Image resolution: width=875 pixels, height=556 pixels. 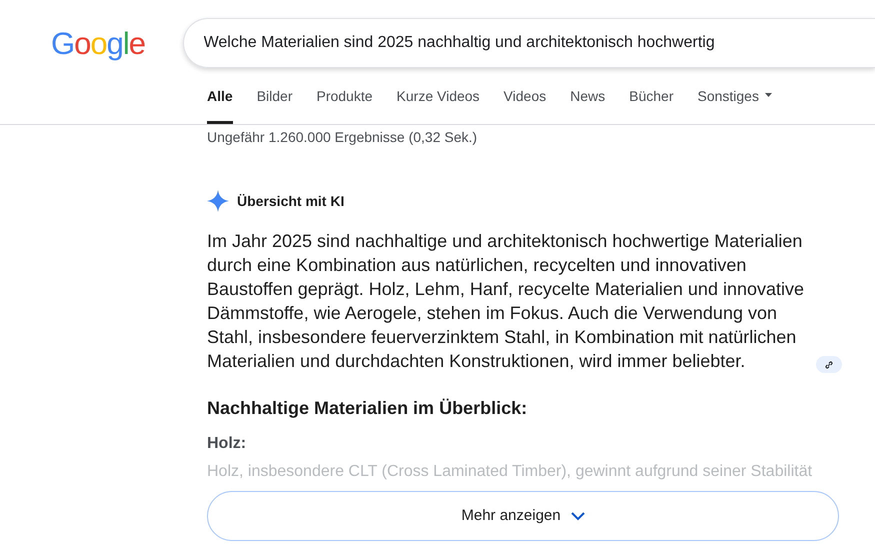 I want to click on search-tab: Bilder, so click(x=274, y=105).